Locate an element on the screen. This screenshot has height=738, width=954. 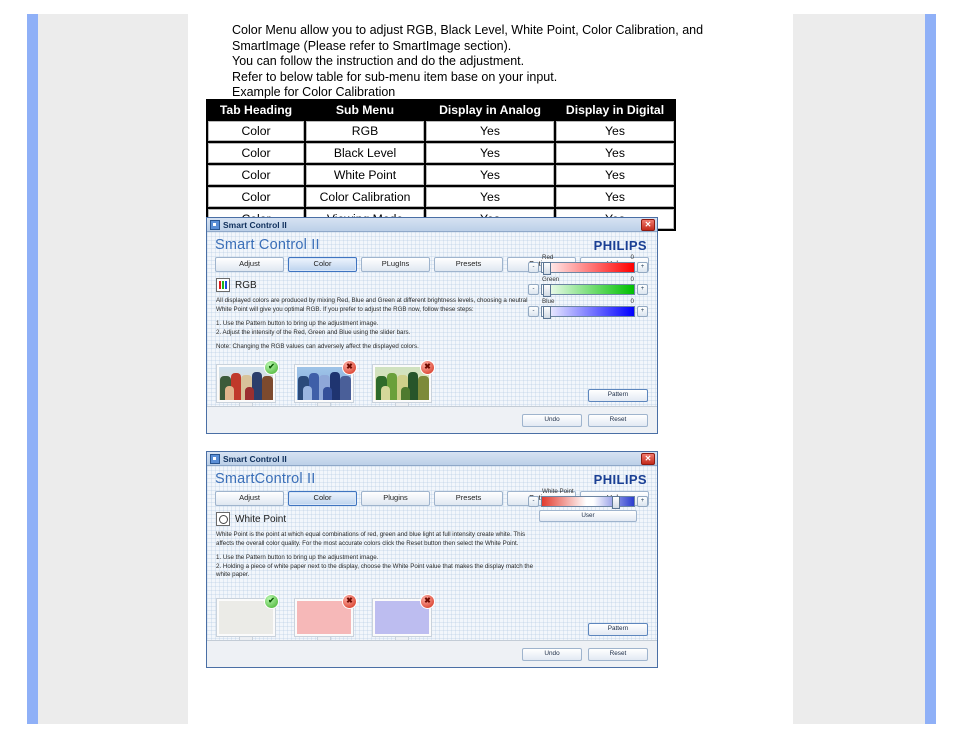
red-slider-value: 0 is located at coordinates (632, 257).